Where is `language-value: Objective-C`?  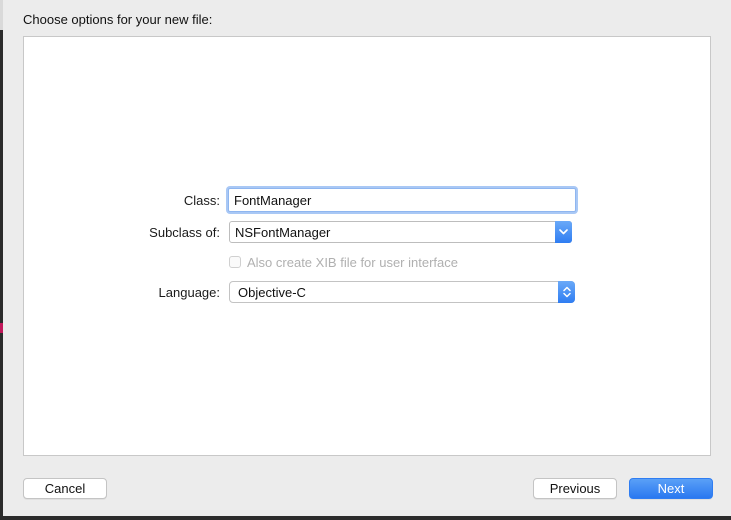 language-value: Objective-C is located at coordinates (272, 292).